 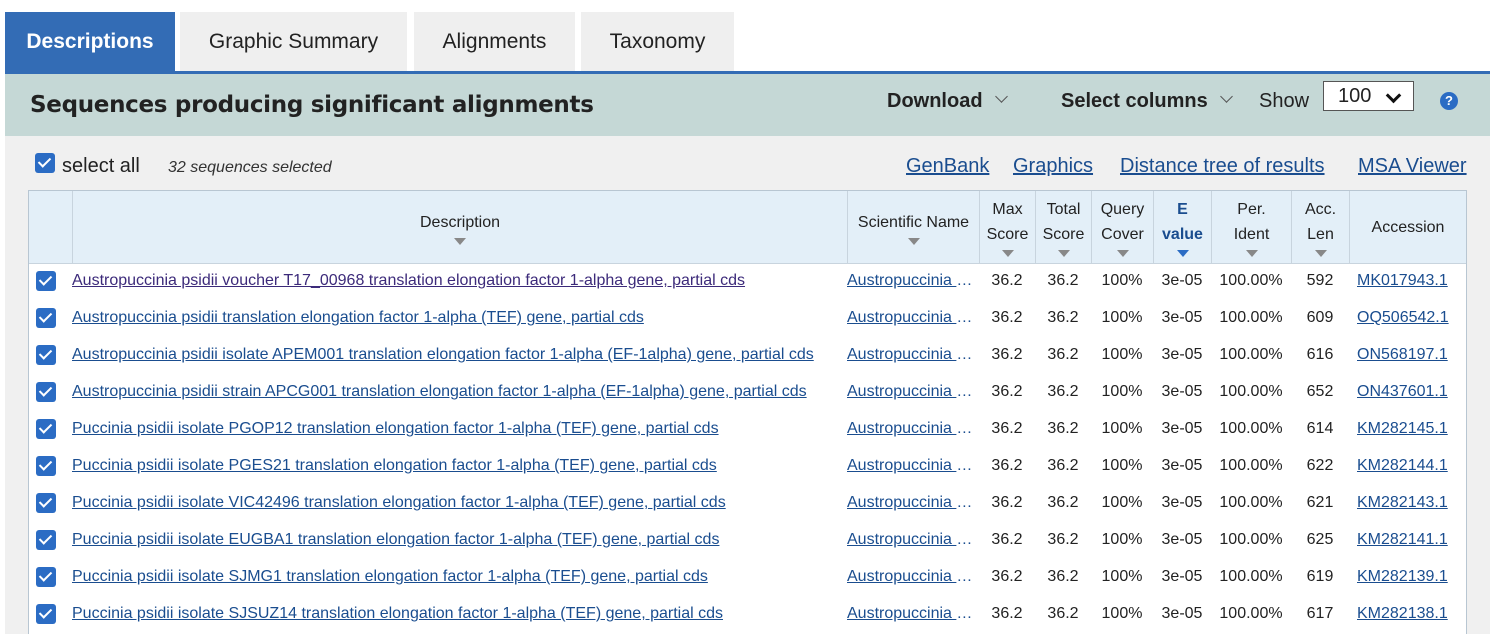 I want to click on accession-link: MK017943.1, so click(x=1409, y=280).